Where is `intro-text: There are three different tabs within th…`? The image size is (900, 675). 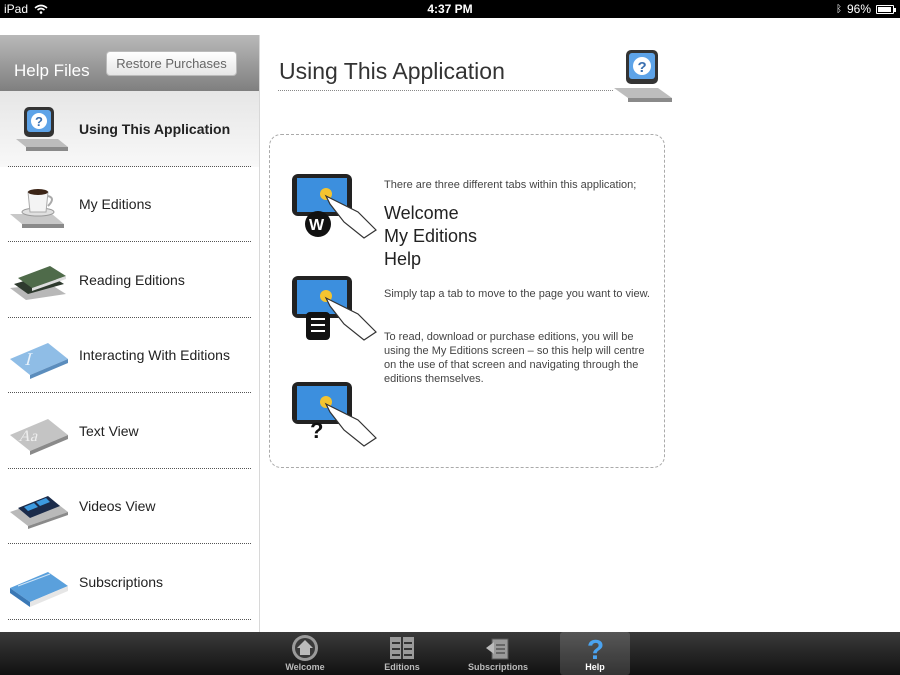 intro-text: There are three different tabs within th… is located at coordinates (510, 185).